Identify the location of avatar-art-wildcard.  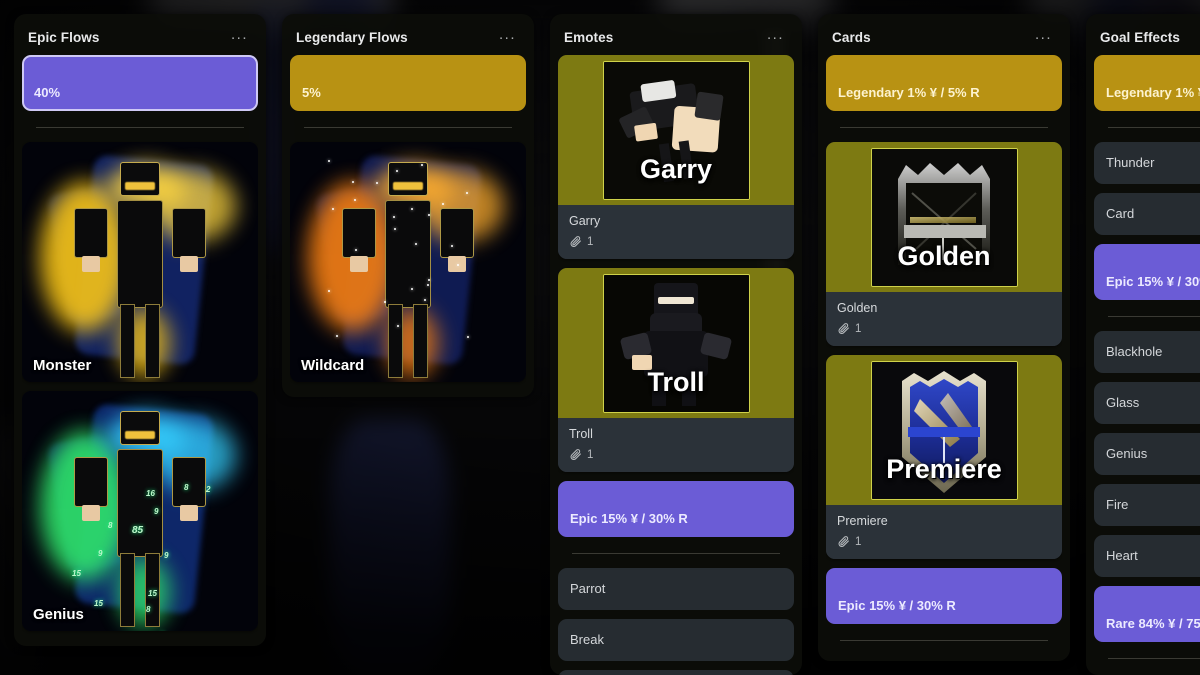
(408, 262).